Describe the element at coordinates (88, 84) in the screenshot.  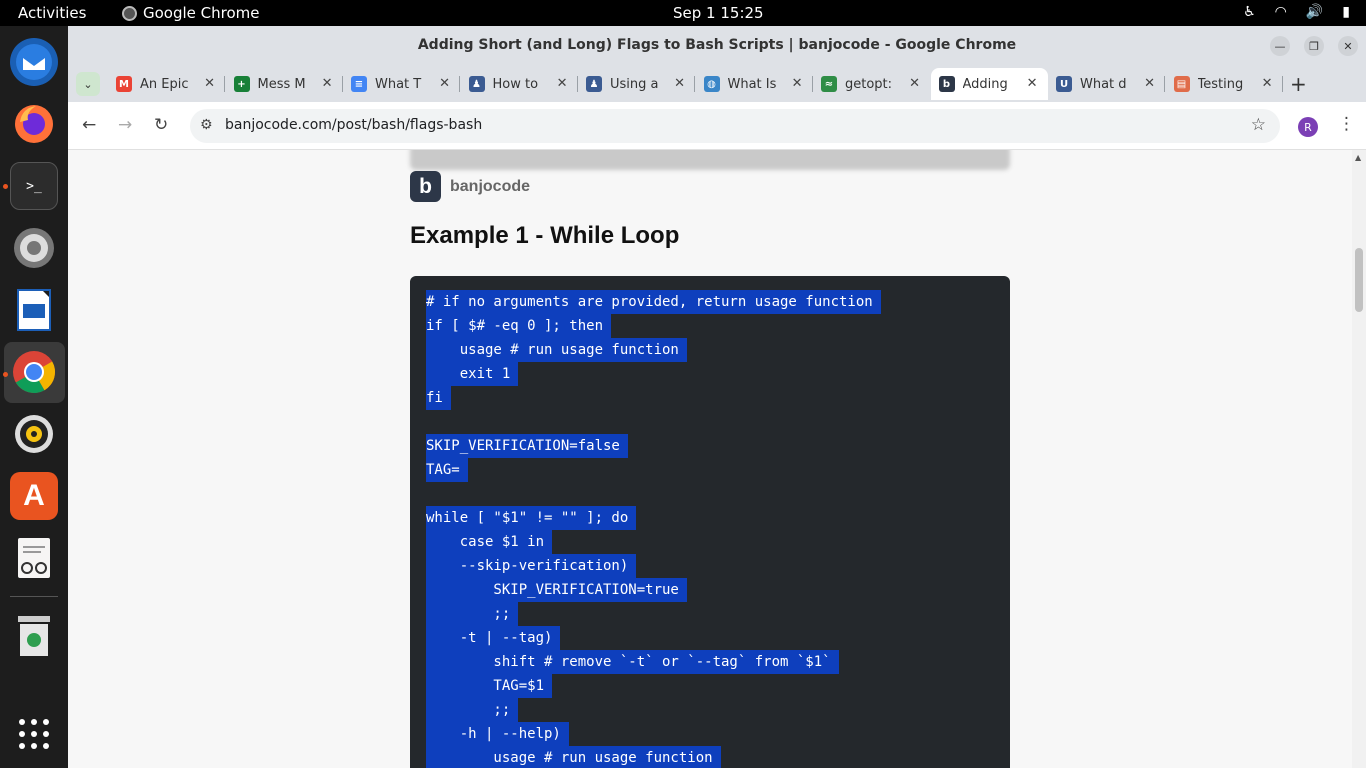
I see `tab-search-button: ⌄` at that location.